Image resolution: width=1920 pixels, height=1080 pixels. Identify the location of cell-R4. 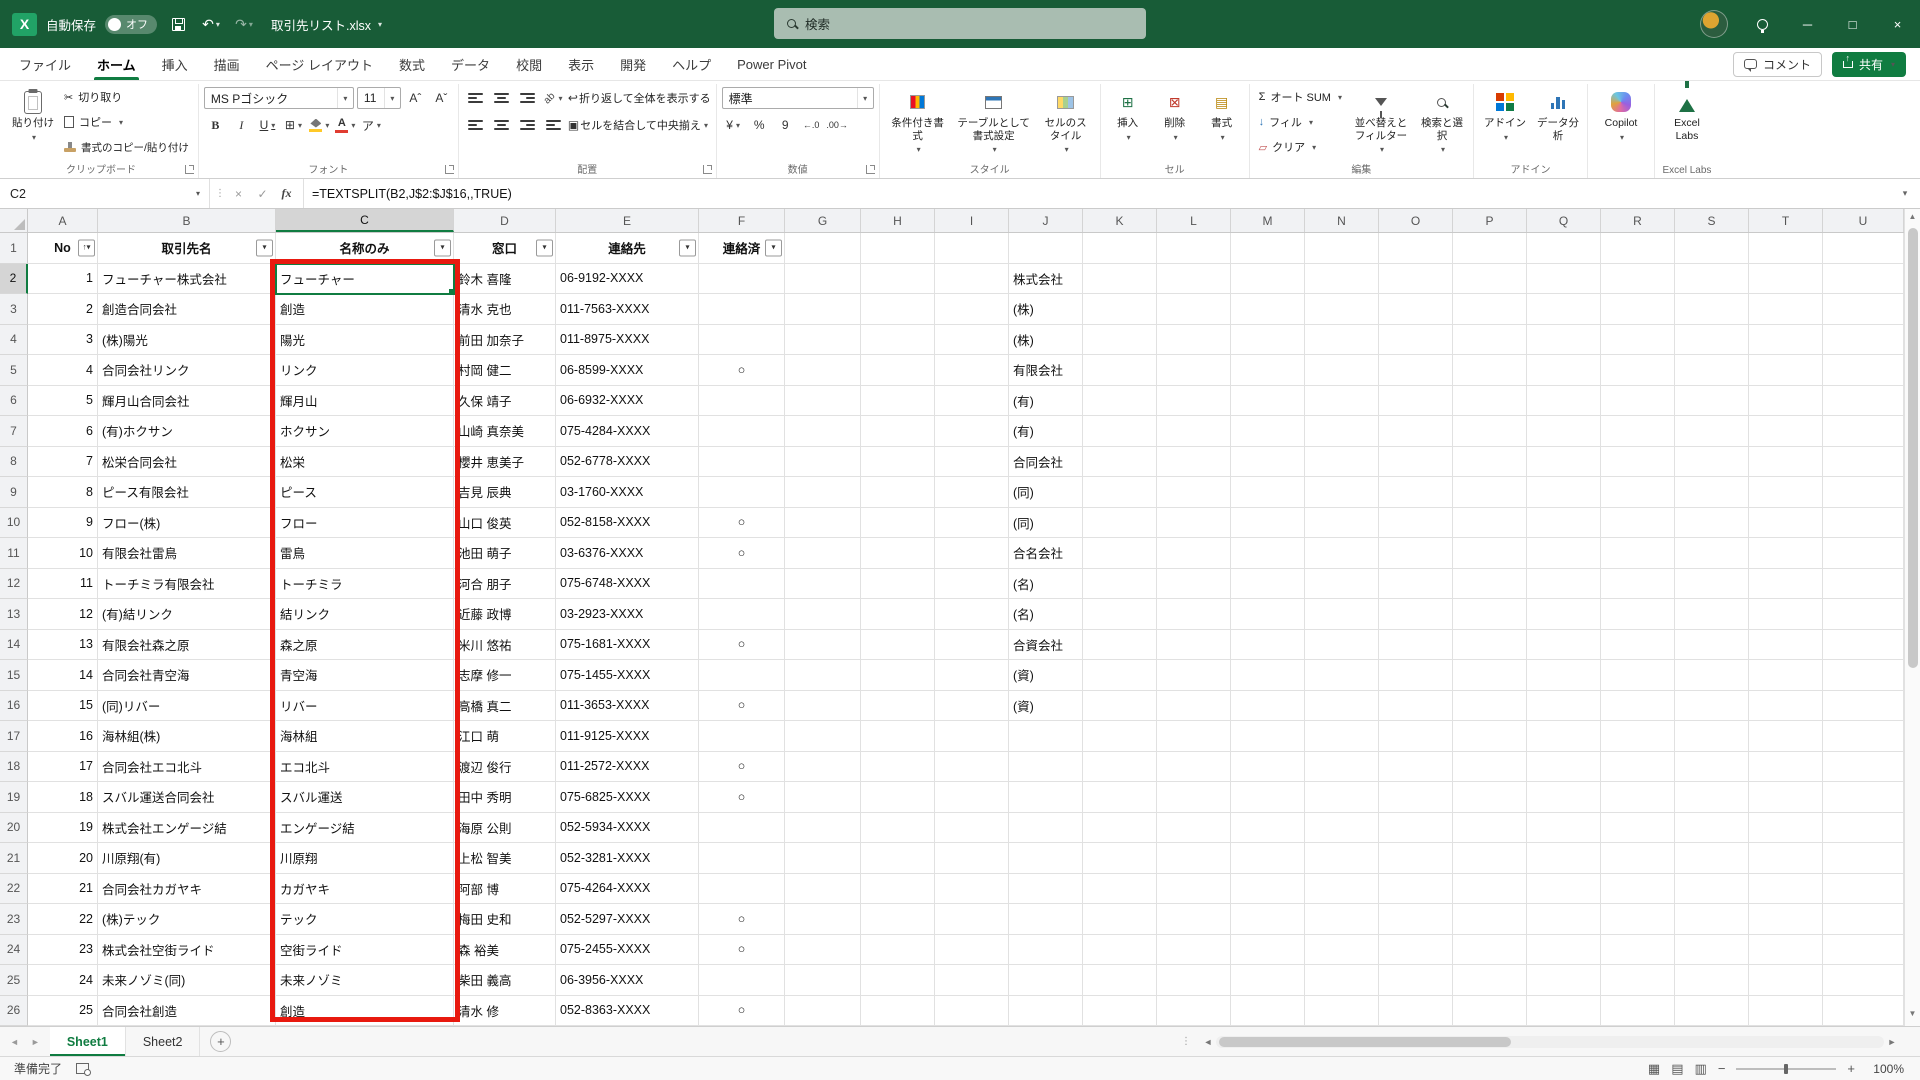
(1638, 339).